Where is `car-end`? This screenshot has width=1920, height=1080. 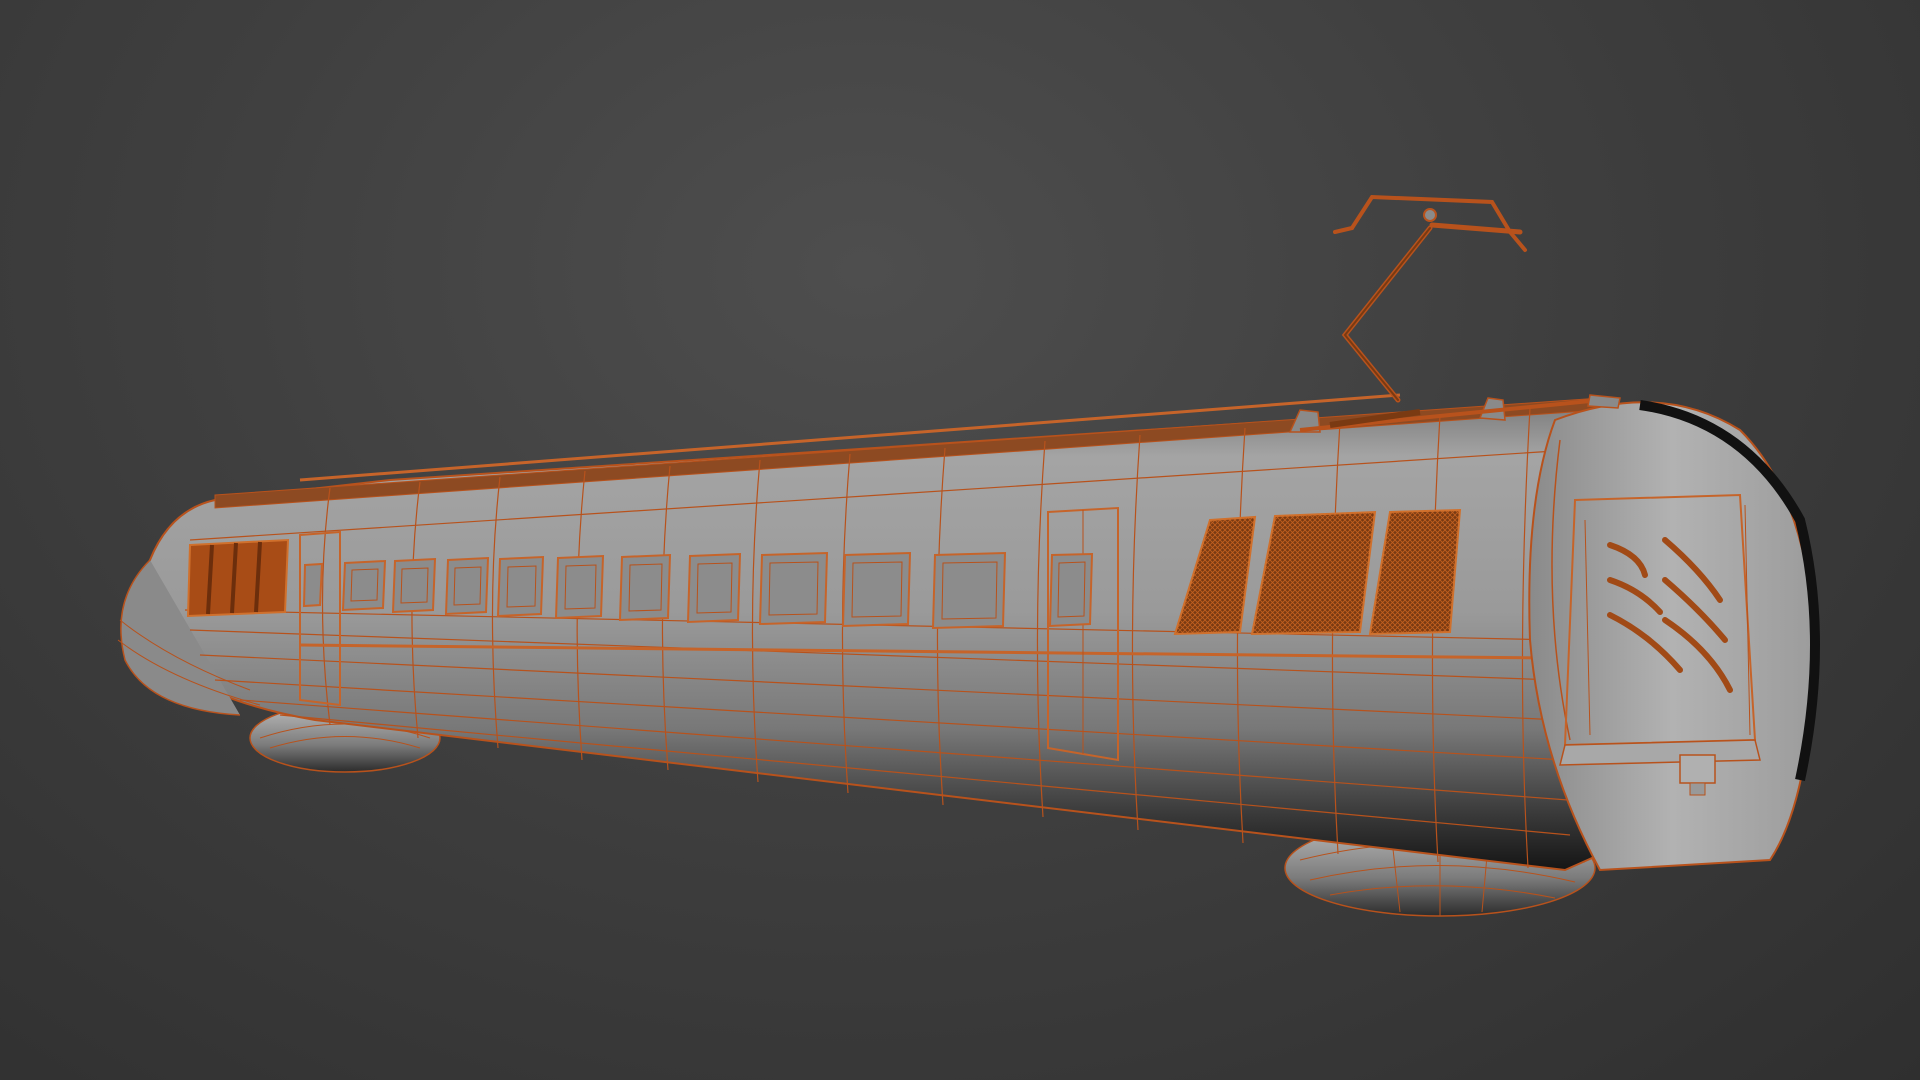 car-end is located at coordinates (1674, 636).